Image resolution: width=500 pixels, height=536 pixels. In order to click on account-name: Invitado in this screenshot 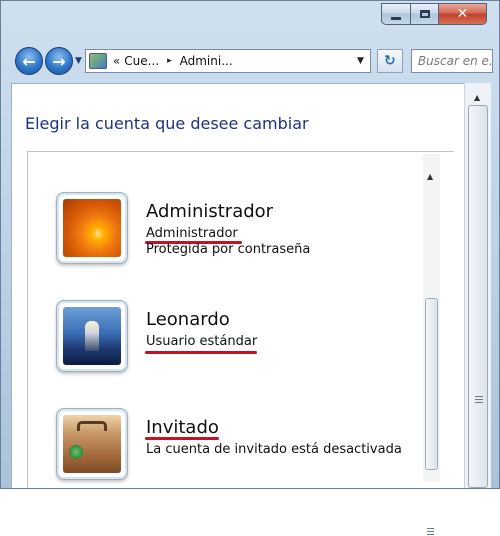, I will do `click(182, 427)`.